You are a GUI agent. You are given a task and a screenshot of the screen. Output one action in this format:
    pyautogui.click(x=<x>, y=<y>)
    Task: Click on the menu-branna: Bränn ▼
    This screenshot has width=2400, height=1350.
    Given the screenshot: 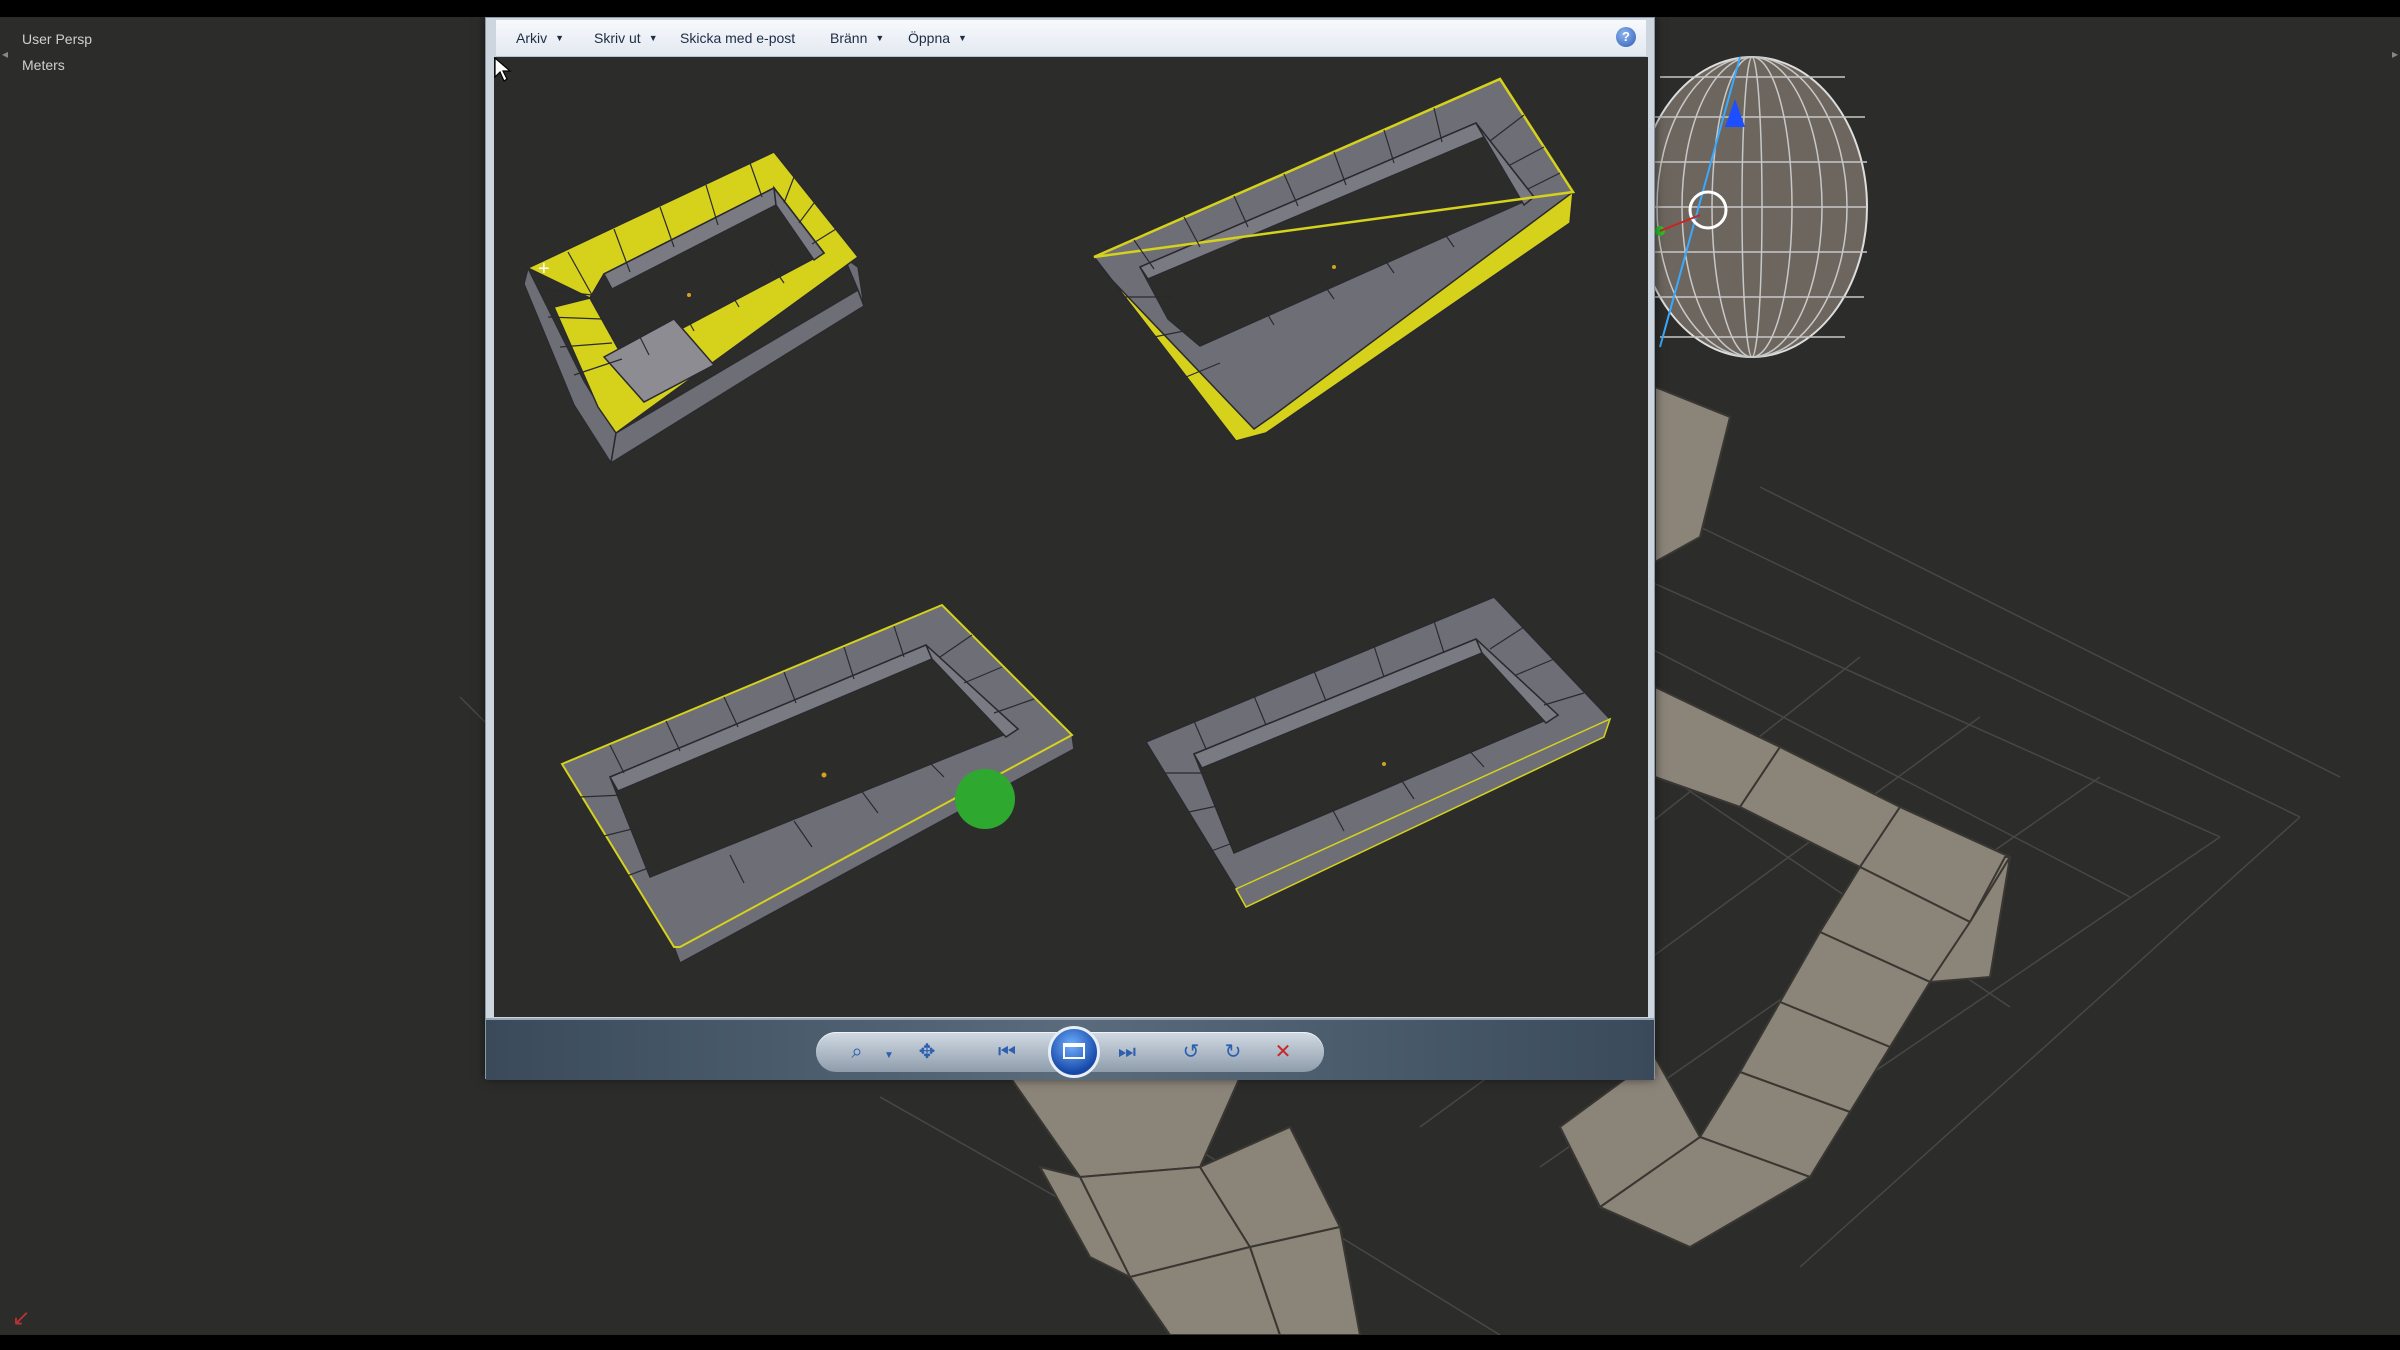 What is the action you would take?
    pyautogui.click(x=857, y=38)
    